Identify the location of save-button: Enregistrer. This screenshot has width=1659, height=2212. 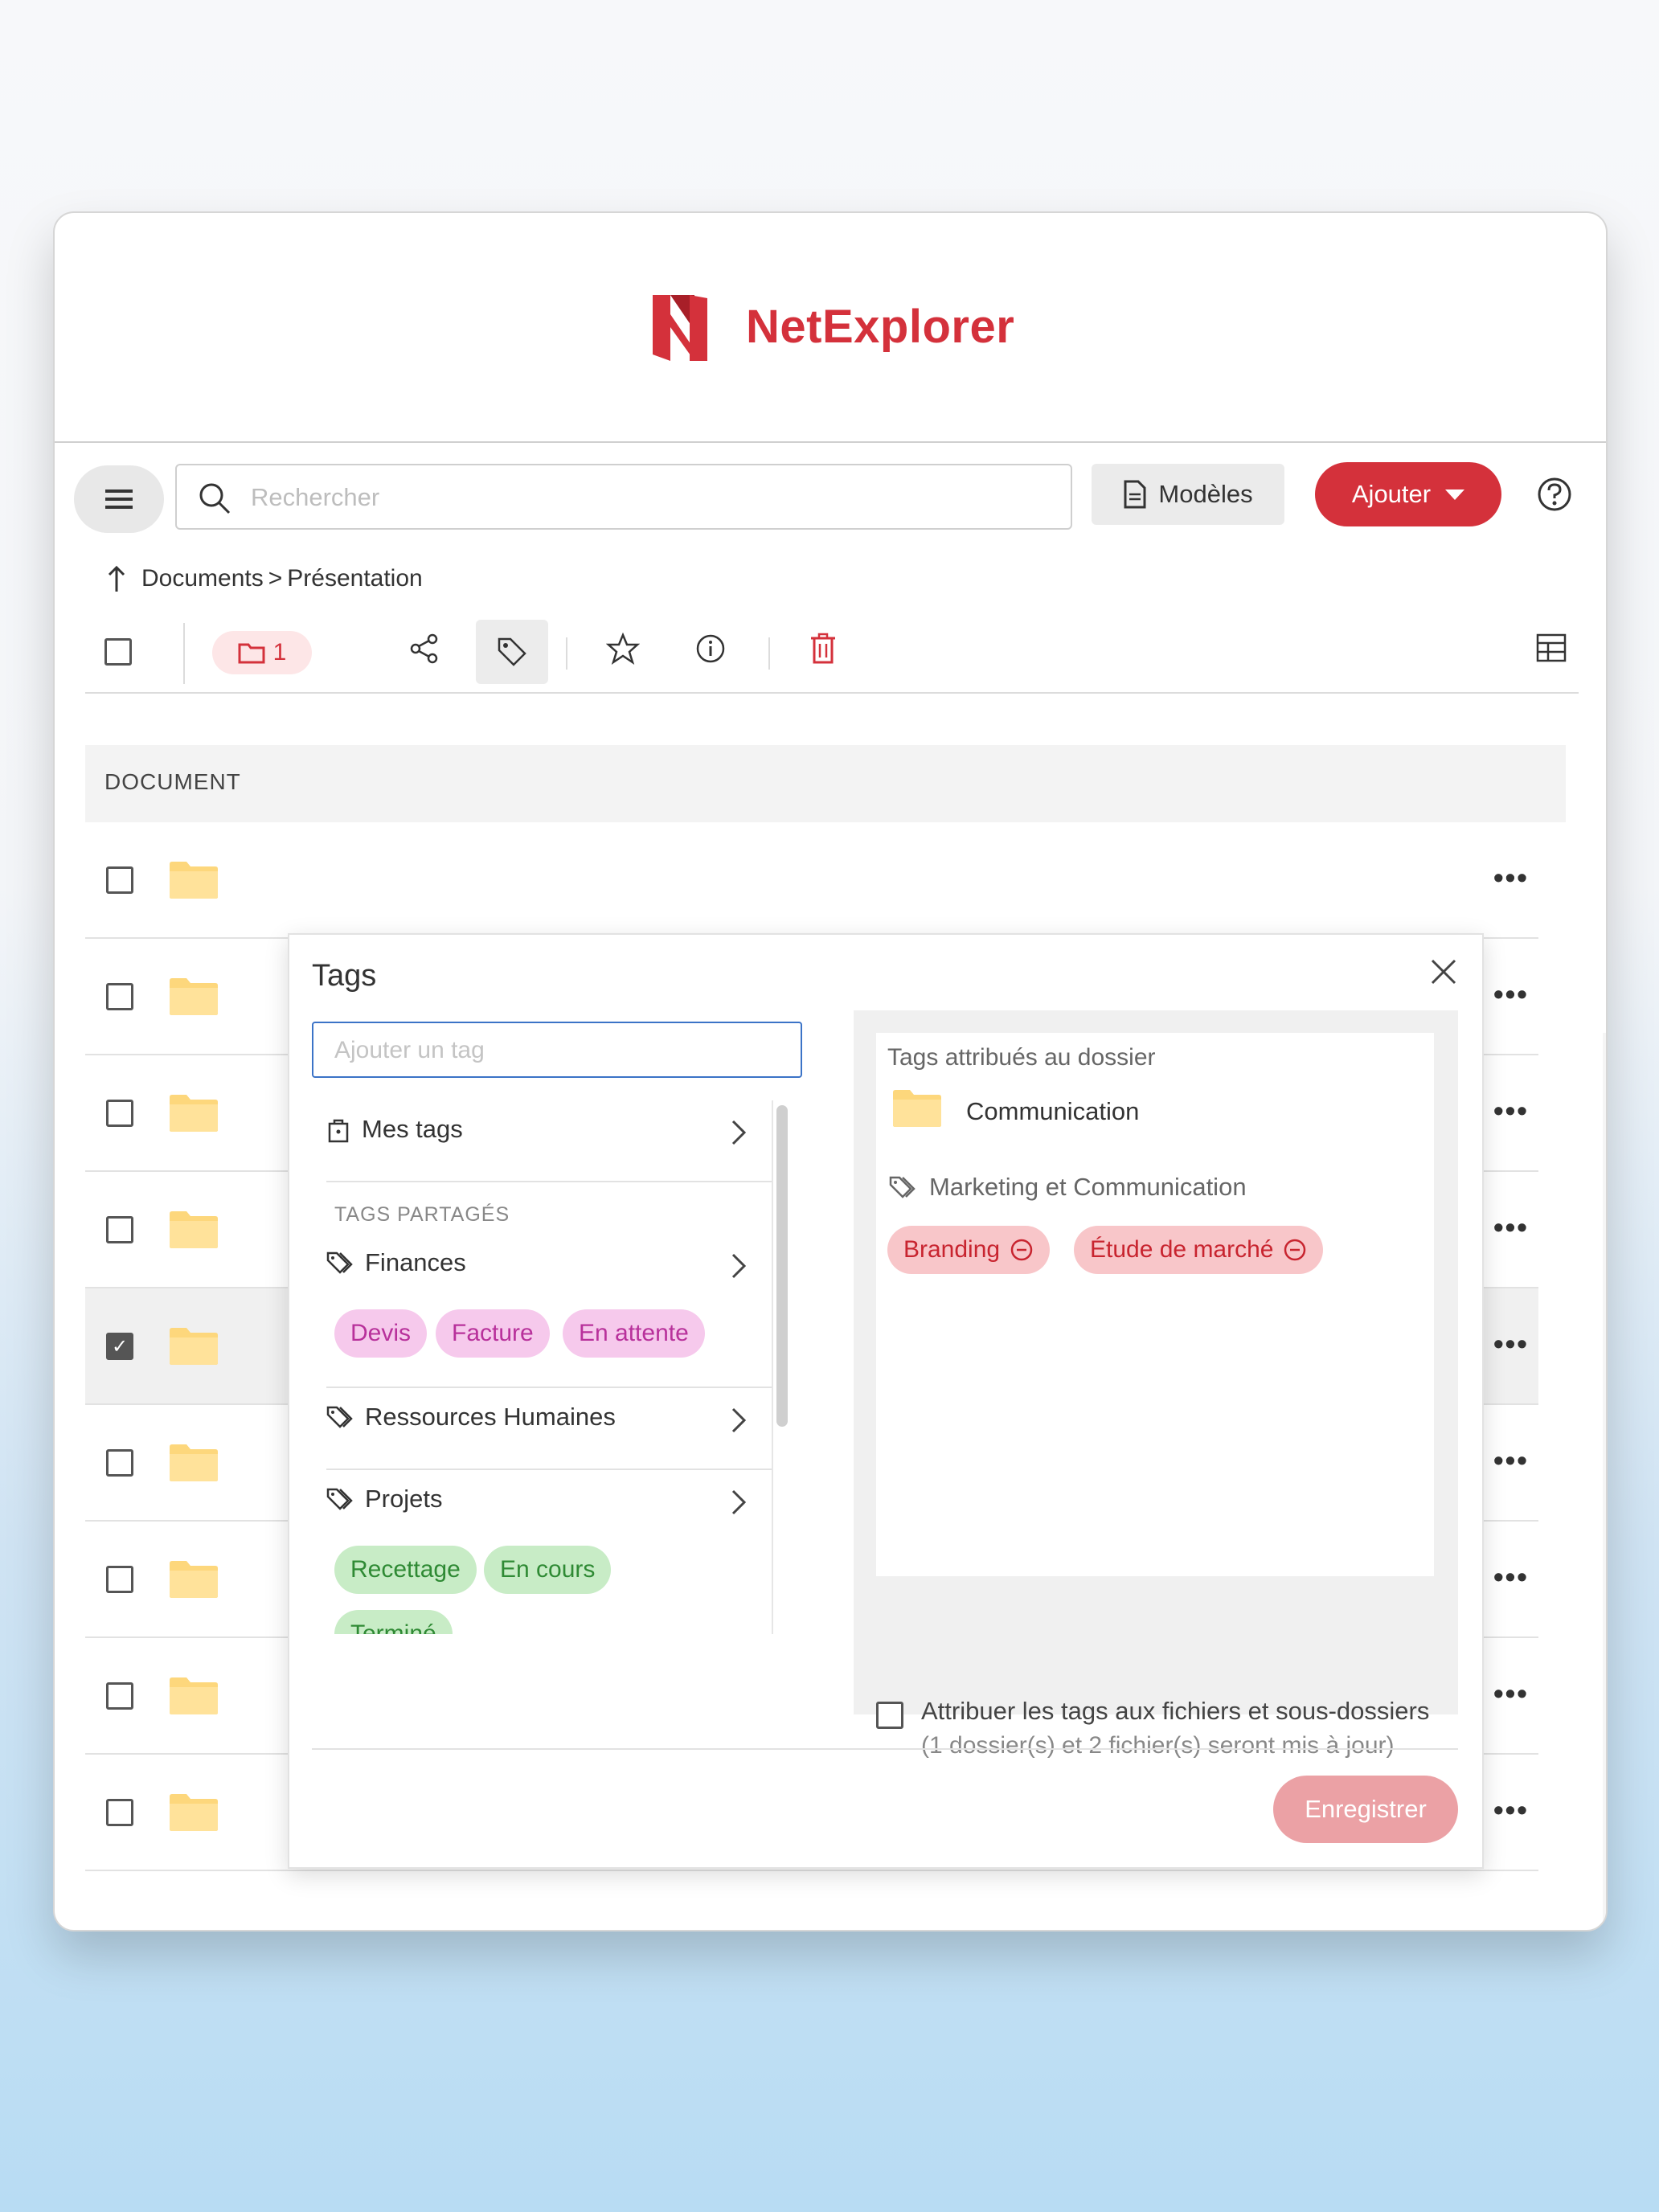
(1365, 1809).